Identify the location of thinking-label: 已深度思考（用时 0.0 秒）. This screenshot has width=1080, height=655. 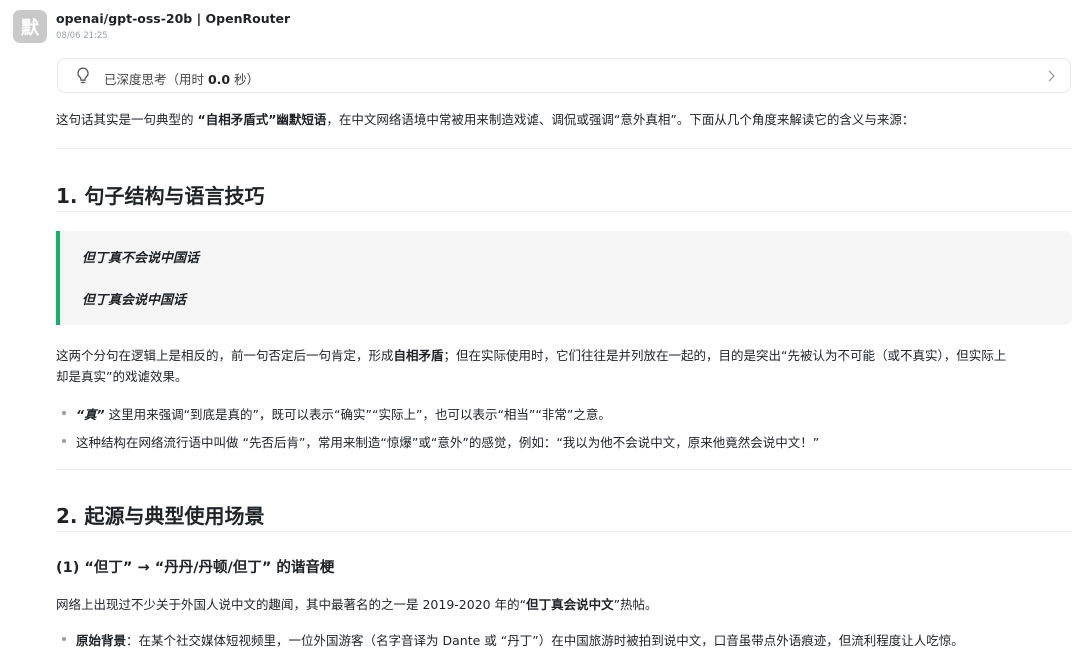
(182, 79).